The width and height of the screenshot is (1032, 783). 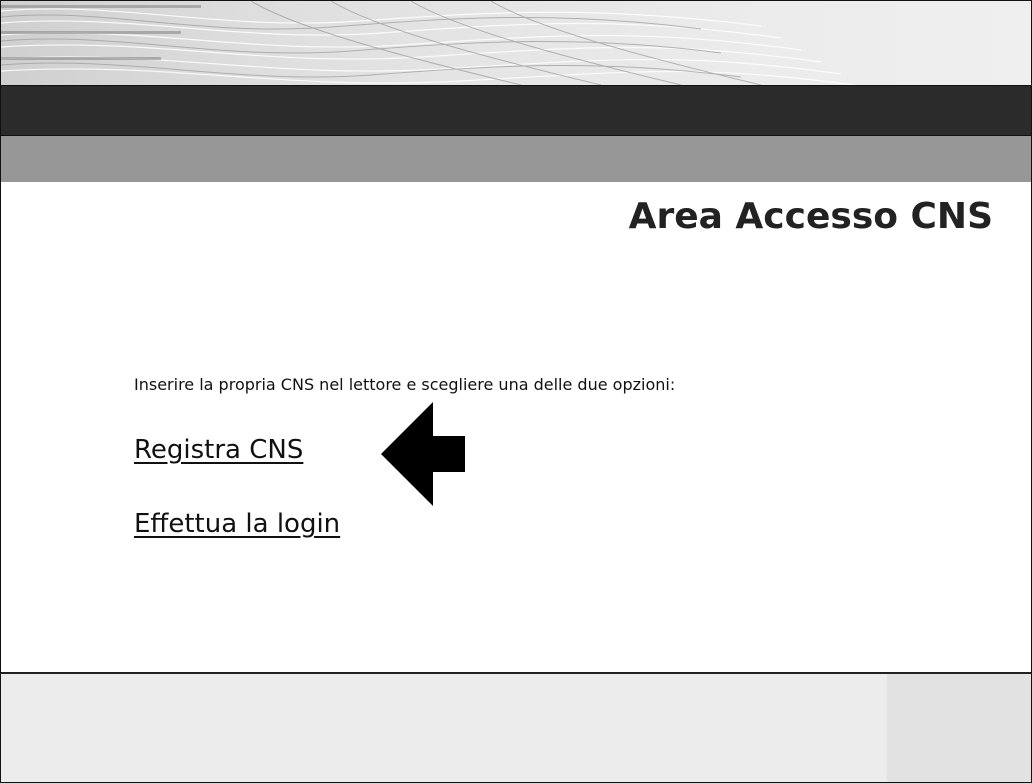 I want to click on banner-wave-pattern, so click(x=430, y=43).